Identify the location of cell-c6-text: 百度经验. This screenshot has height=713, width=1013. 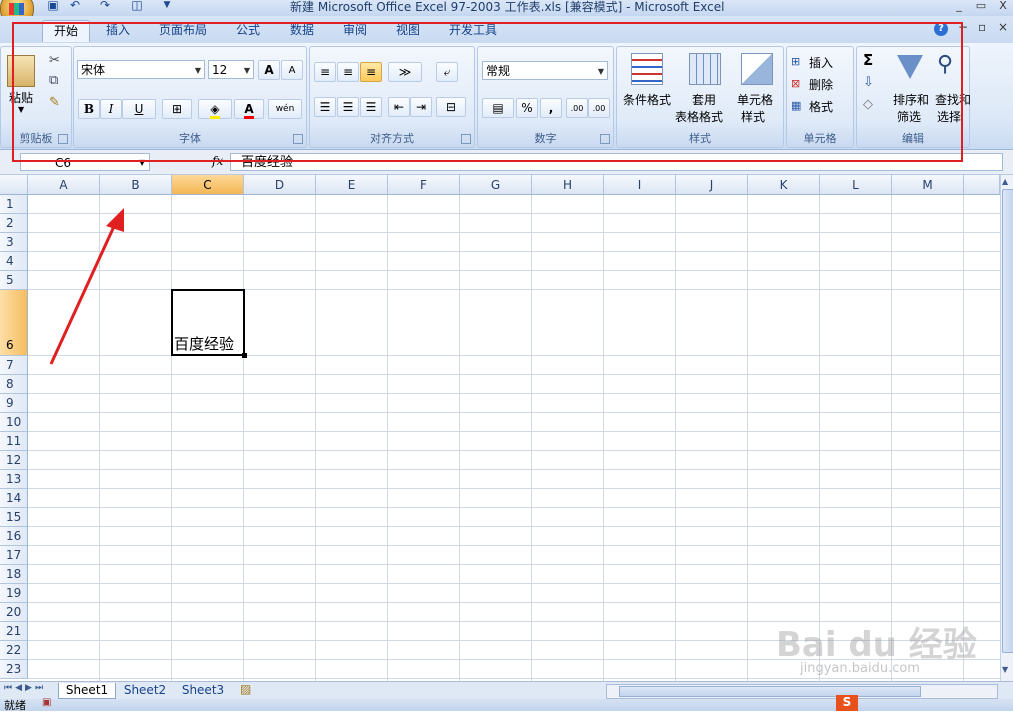
(204, 344).